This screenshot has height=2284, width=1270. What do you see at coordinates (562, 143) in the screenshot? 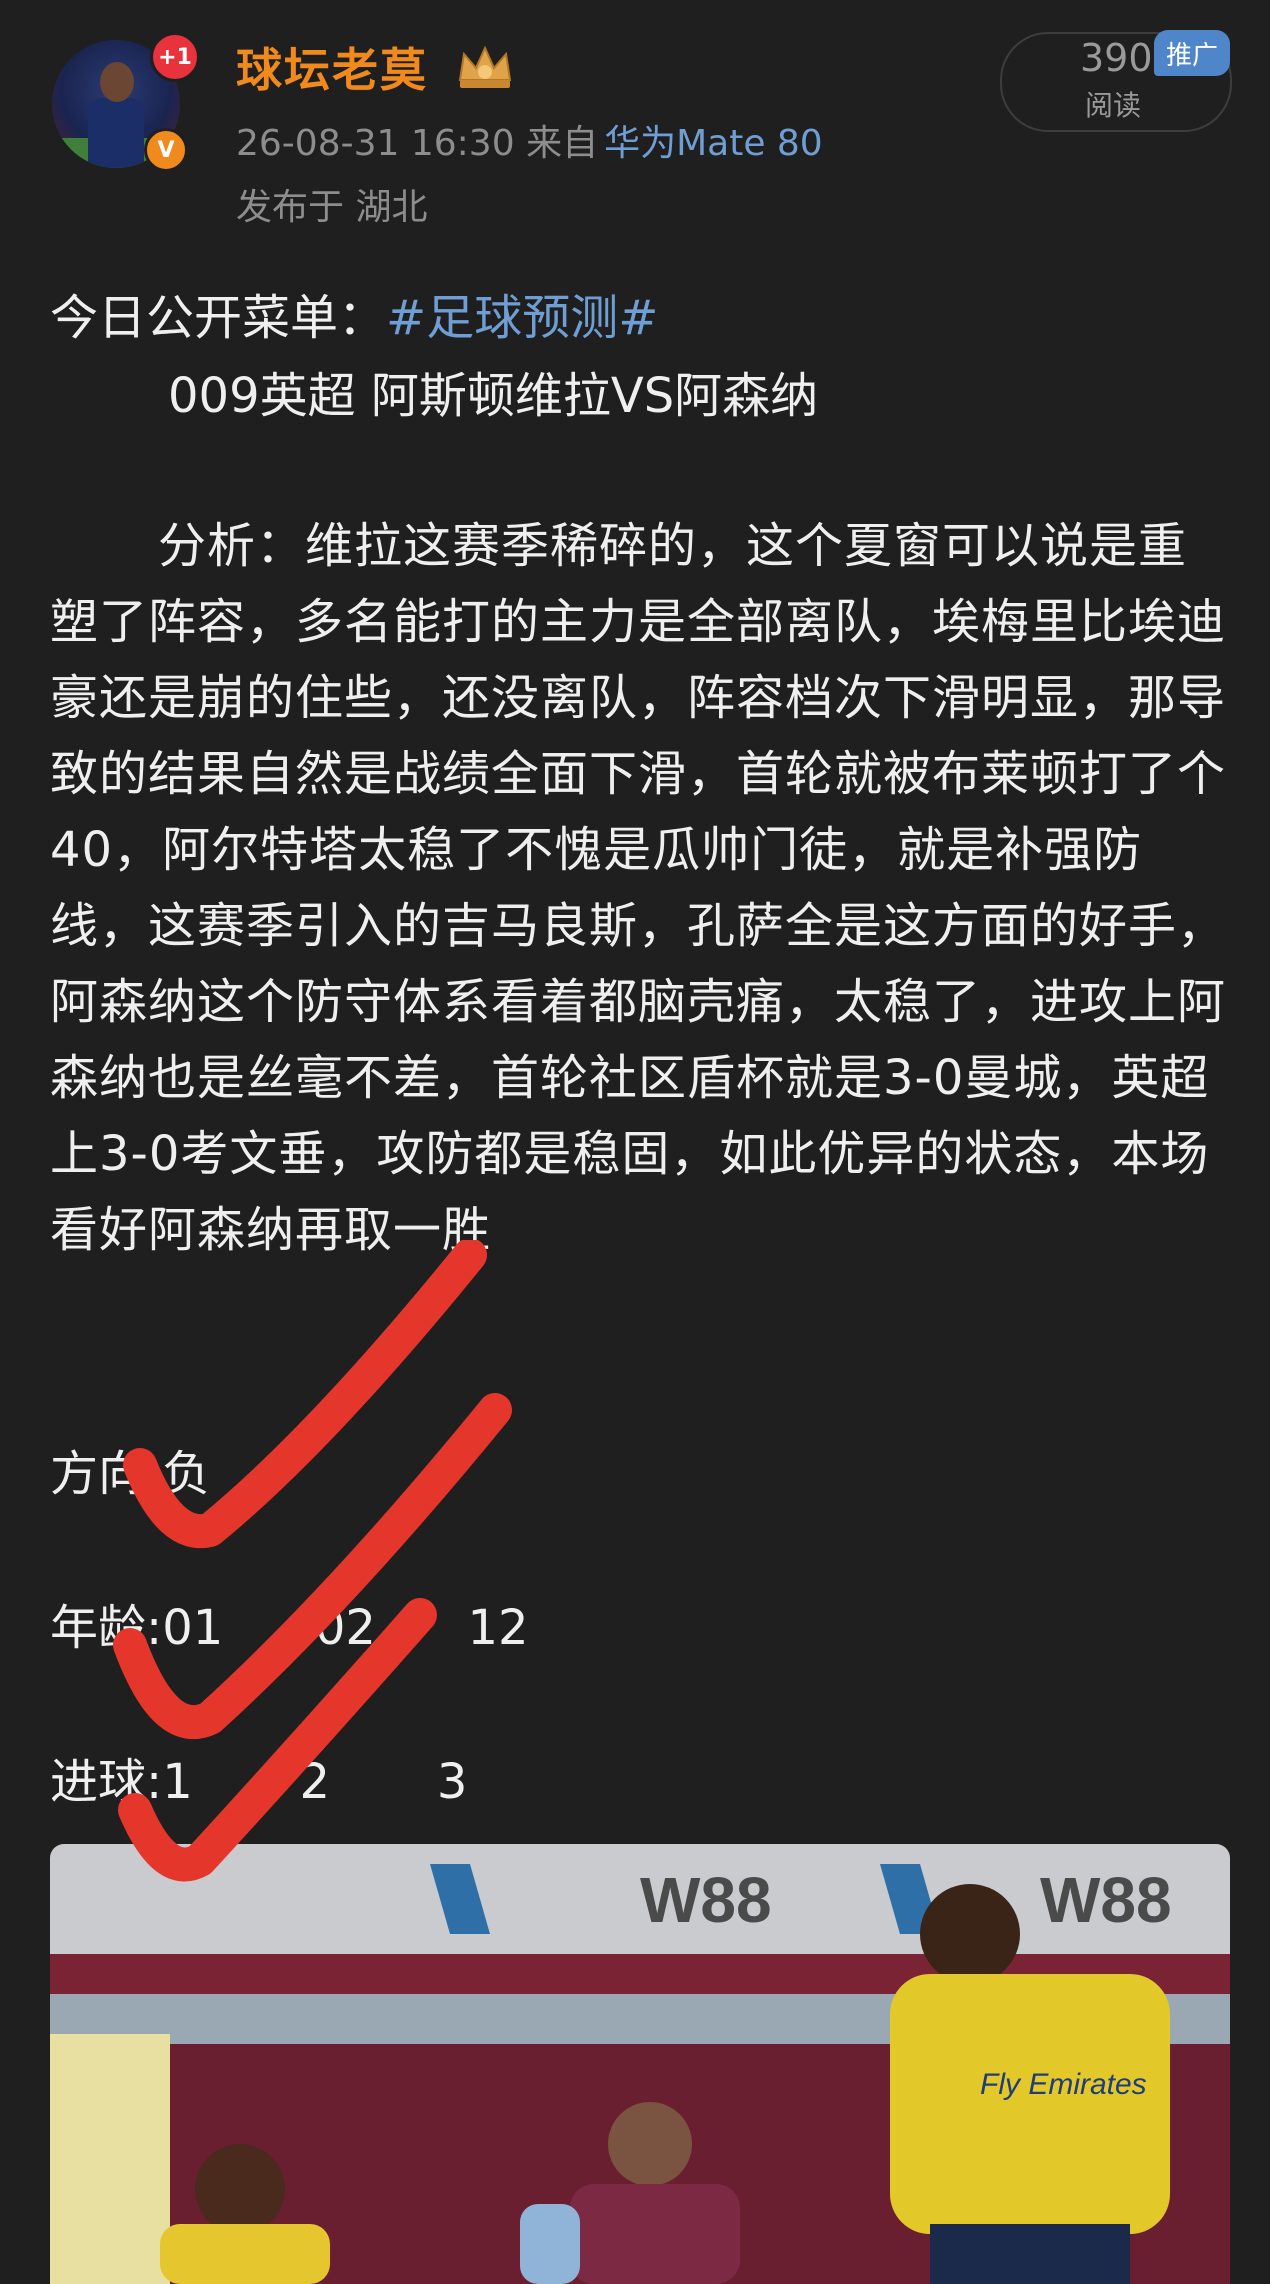
I see `source-prefix: 来自` at bounding box center [562, 143].